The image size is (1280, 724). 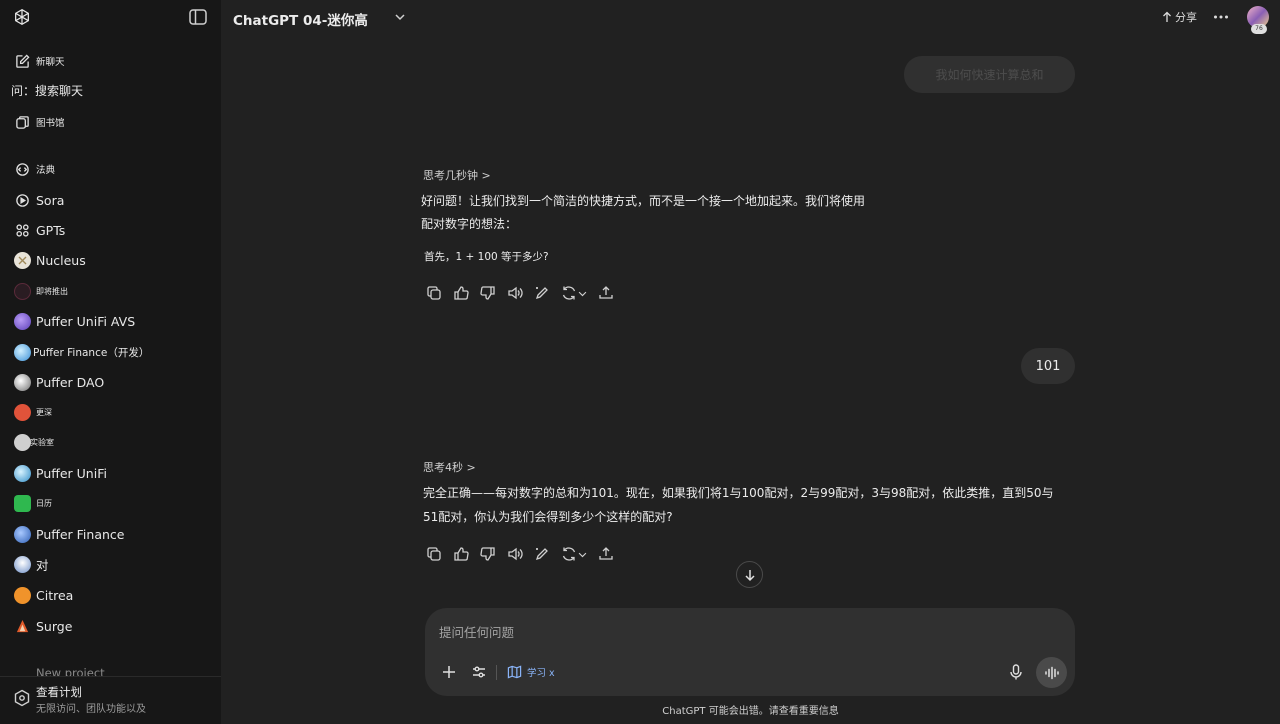 I want to click on puffer-finance-avatar-icon, so click(x=22, y=534).